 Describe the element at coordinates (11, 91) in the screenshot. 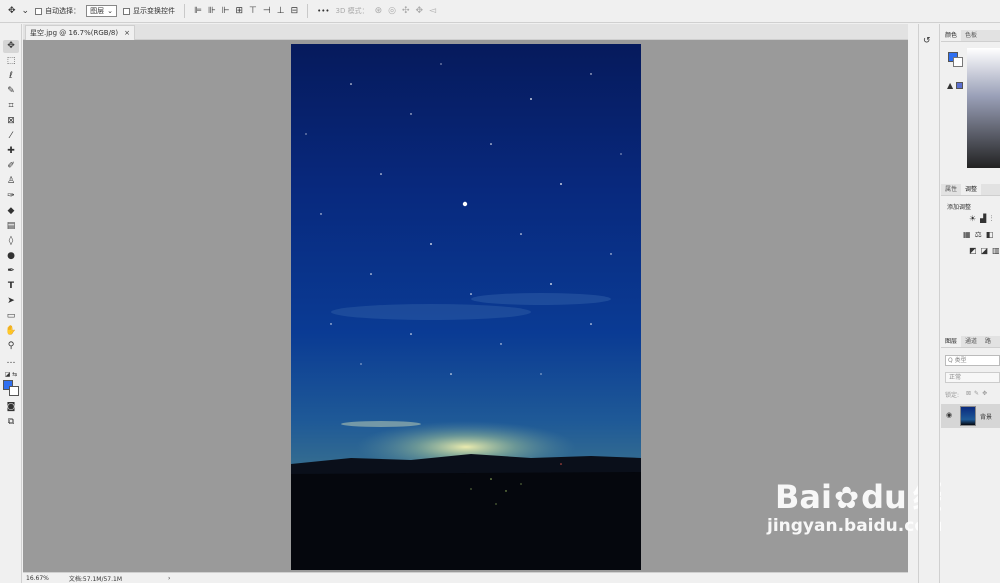

I see `quick-select-tool-icon: ✎` at that location.